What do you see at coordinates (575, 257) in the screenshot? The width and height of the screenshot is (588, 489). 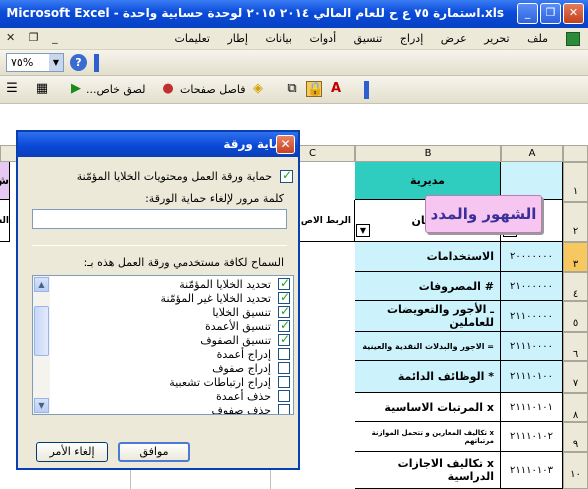 I see `row-header: ٣` at bounding box center [575, 257].